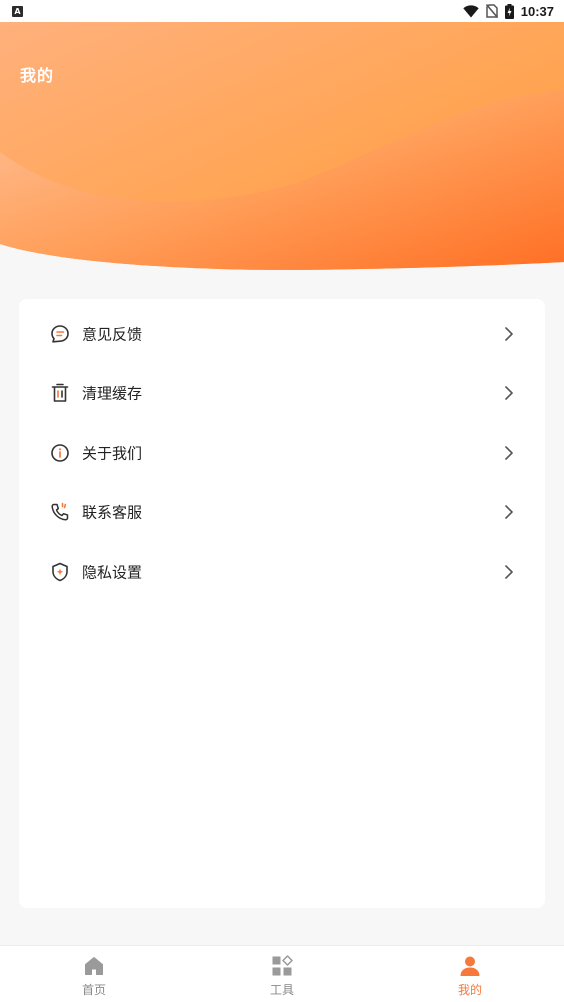  I want to click on shield-icon, so click(60, 572).